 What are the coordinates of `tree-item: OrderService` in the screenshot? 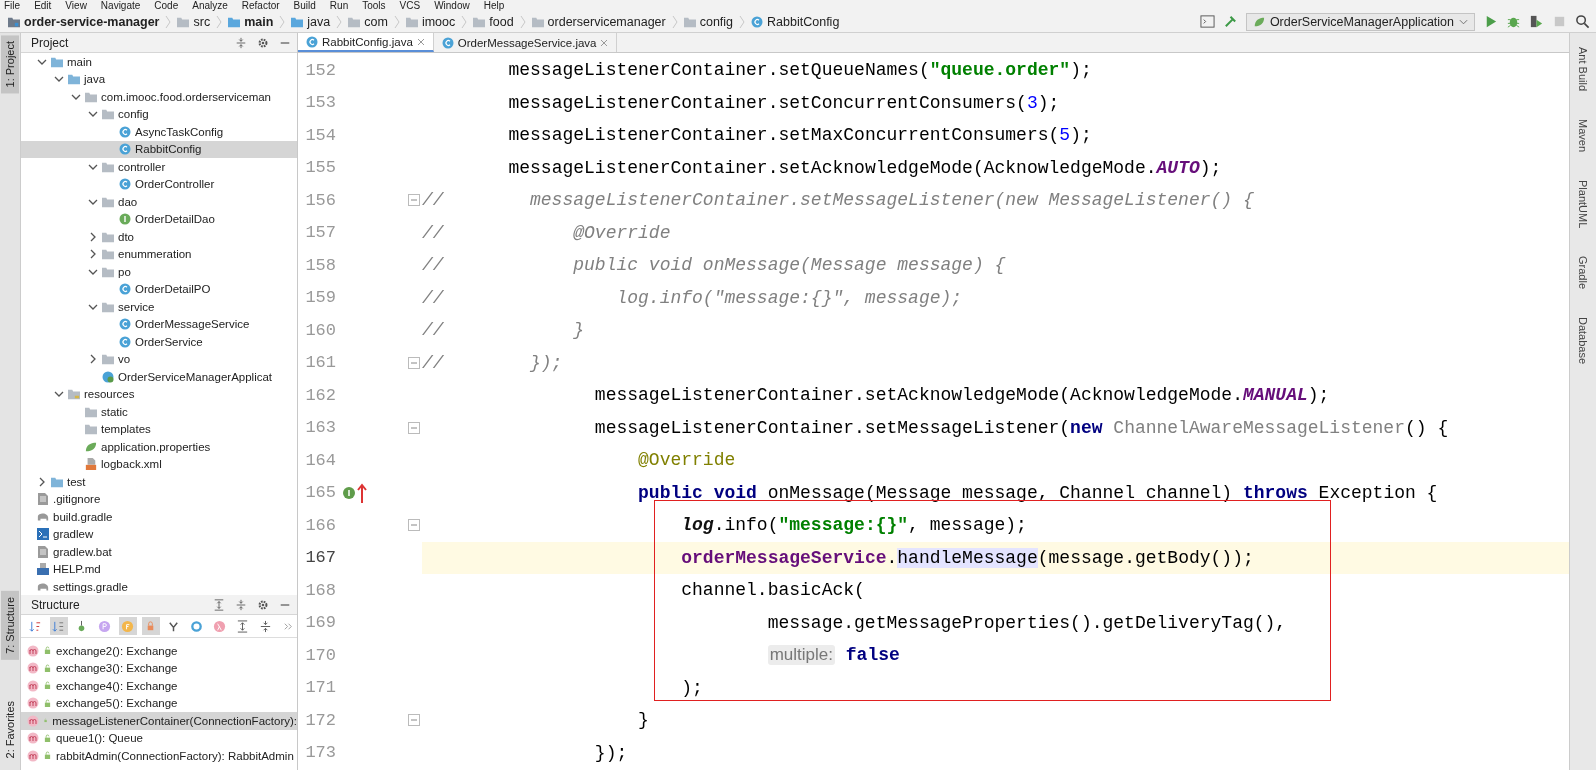 It's located at (159, 342).